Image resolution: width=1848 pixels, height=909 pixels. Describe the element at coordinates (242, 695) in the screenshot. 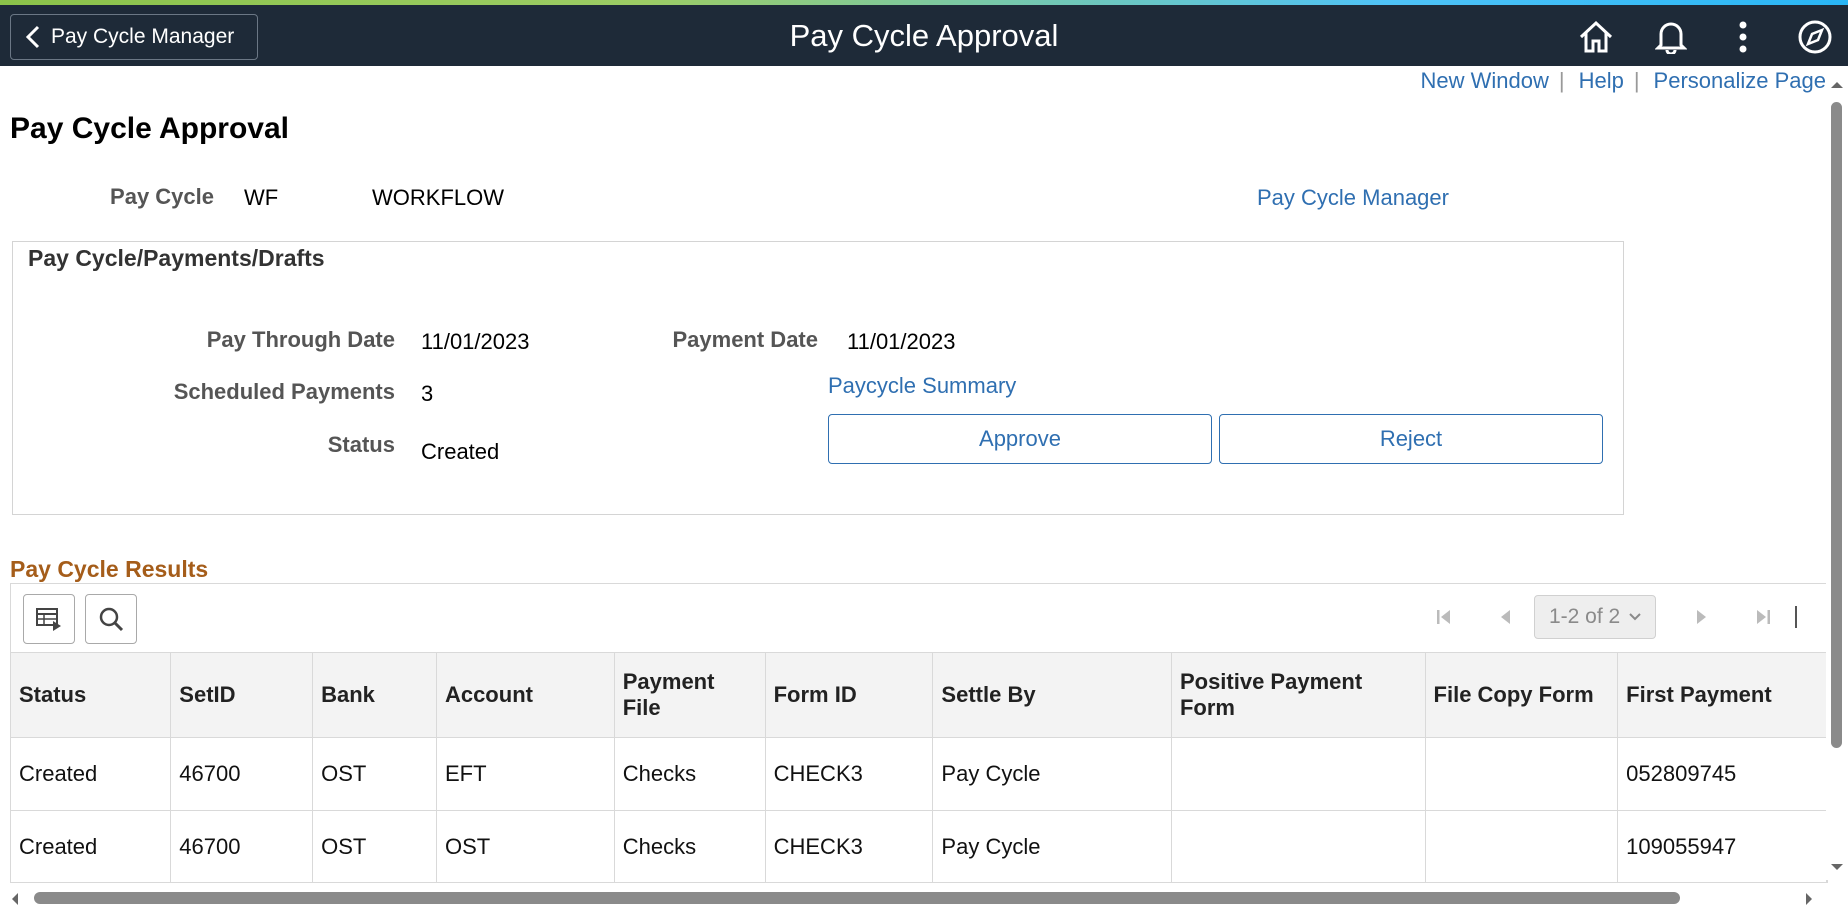

I see `column-header-setid: SetID` at that location.